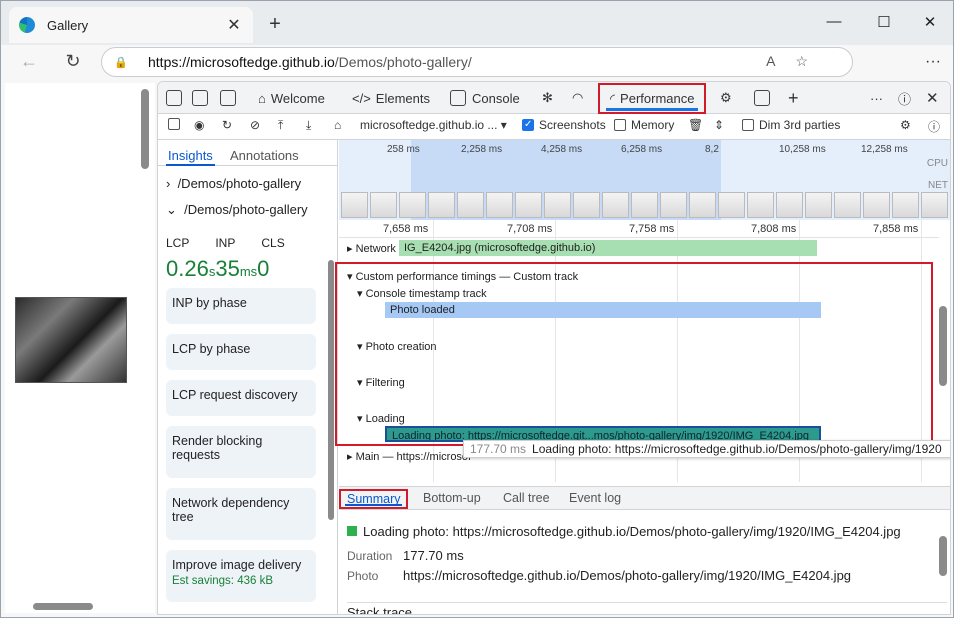 The height and width of the screenshot is (618, 954). What do you see at coordinates (397, 346) in the screenshot?
I see `photo-creation-track: ▾ Photo creation` at bounding box center [397, 346].